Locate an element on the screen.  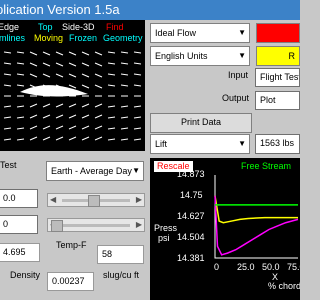
flight-test-heading: Test is located at coordinates (8, 165).